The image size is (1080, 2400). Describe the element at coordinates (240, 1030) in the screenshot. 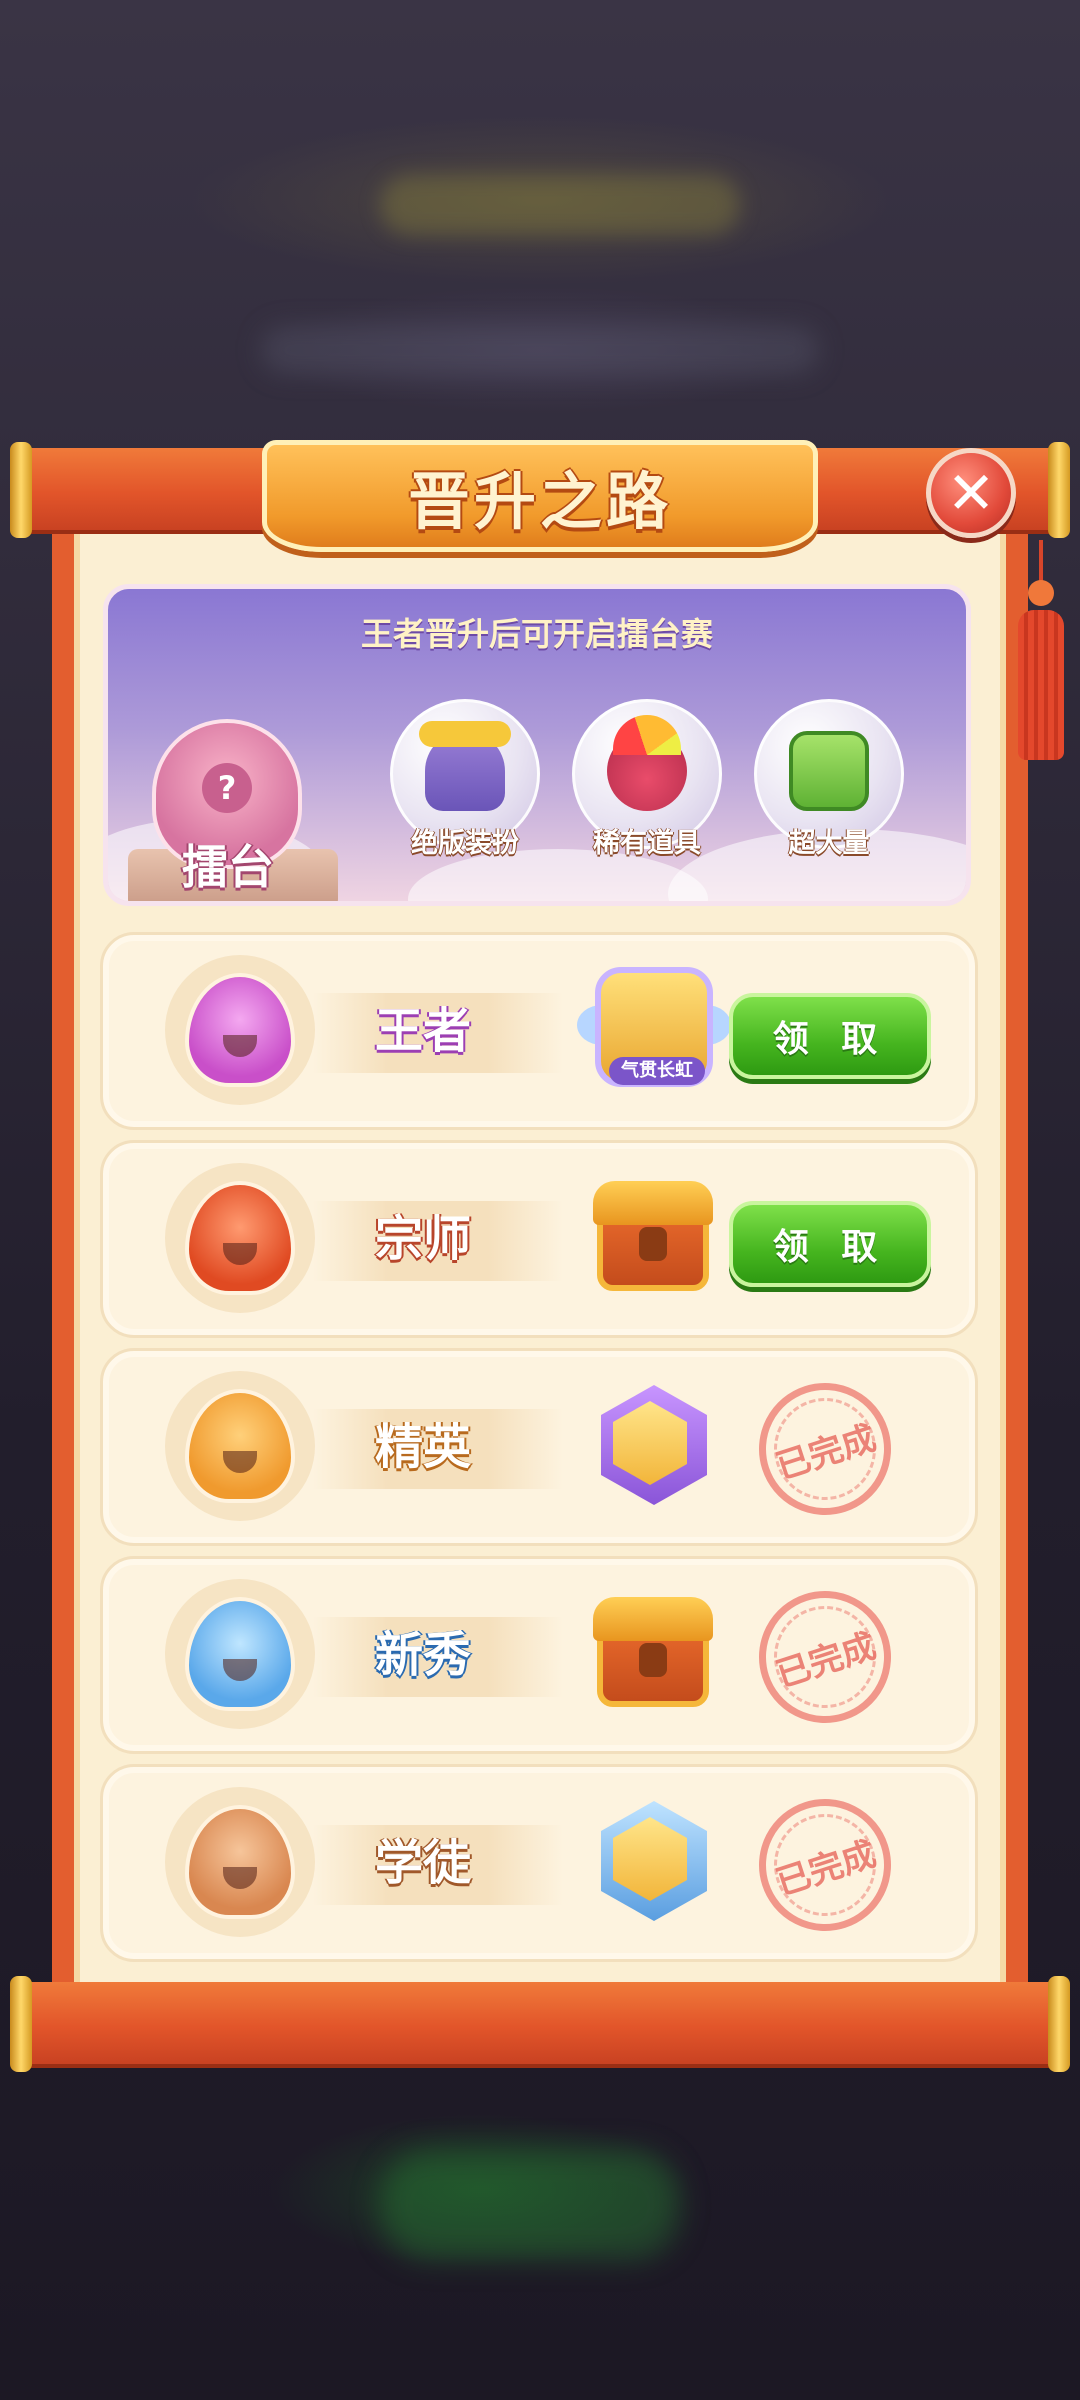

I see `king-emblem-icon` at that location.